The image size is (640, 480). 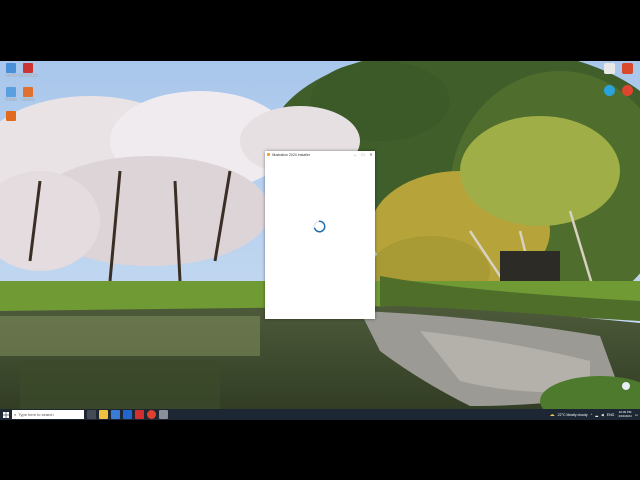 I want to click on installer-icon, so click(x=163, y=414).